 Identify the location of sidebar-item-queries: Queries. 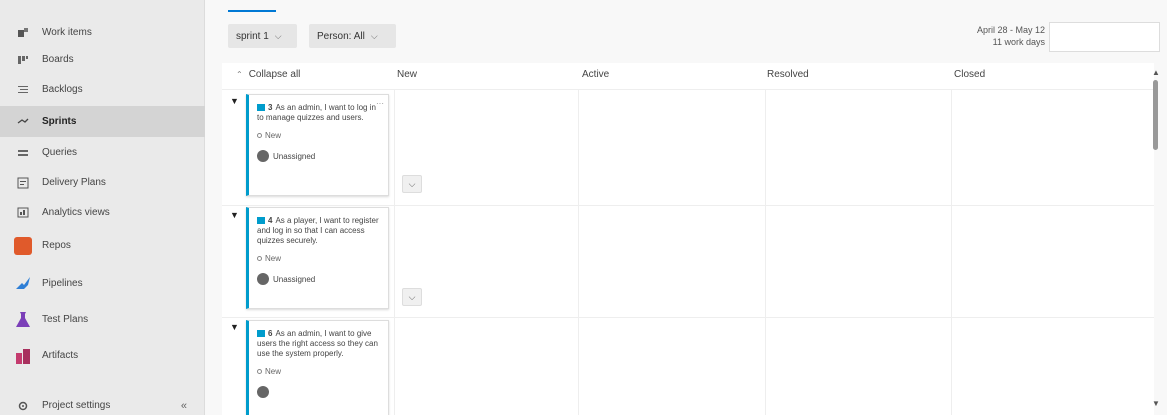
(102, 152).